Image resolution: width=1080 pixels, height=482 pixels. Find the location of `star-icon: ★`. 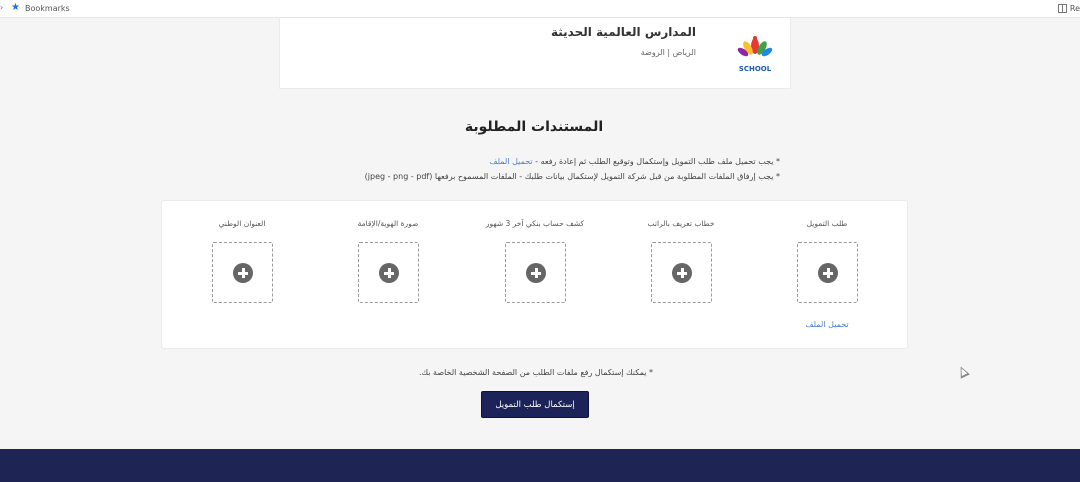

star-icon: ★ is located at coordinates (15, 7).